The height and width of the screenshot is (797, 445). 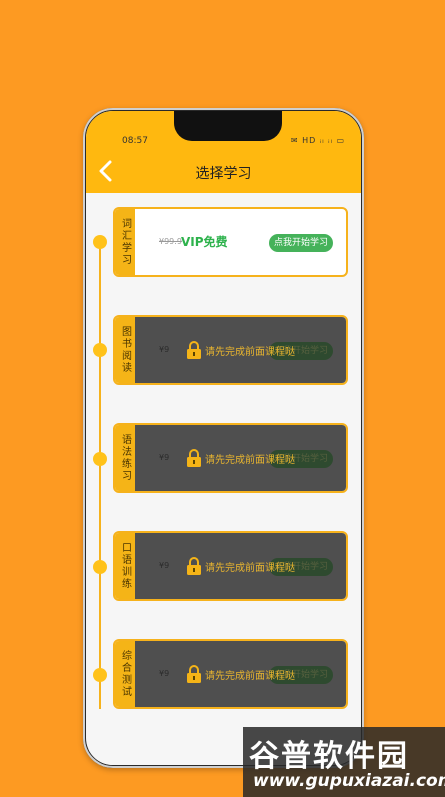 What do you see at coordinates (100, 474) in the screenshot?
I see `timeline-line` at bounding box center [100, 474].